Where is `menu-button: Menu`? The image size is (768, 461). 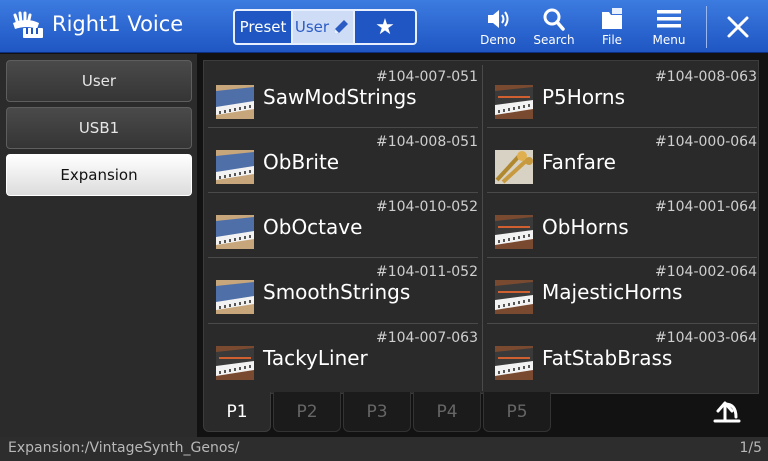
menu-button: Menu is located at coordinates (669, 28).